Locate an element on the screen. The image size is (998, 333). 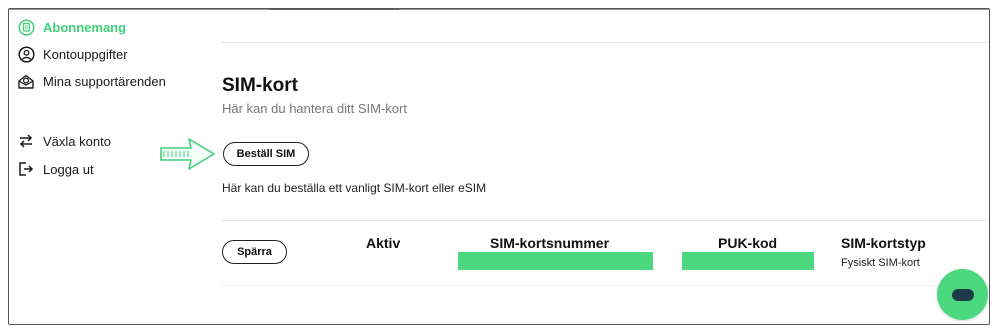
section-divider is located at coordinates (605, 220).